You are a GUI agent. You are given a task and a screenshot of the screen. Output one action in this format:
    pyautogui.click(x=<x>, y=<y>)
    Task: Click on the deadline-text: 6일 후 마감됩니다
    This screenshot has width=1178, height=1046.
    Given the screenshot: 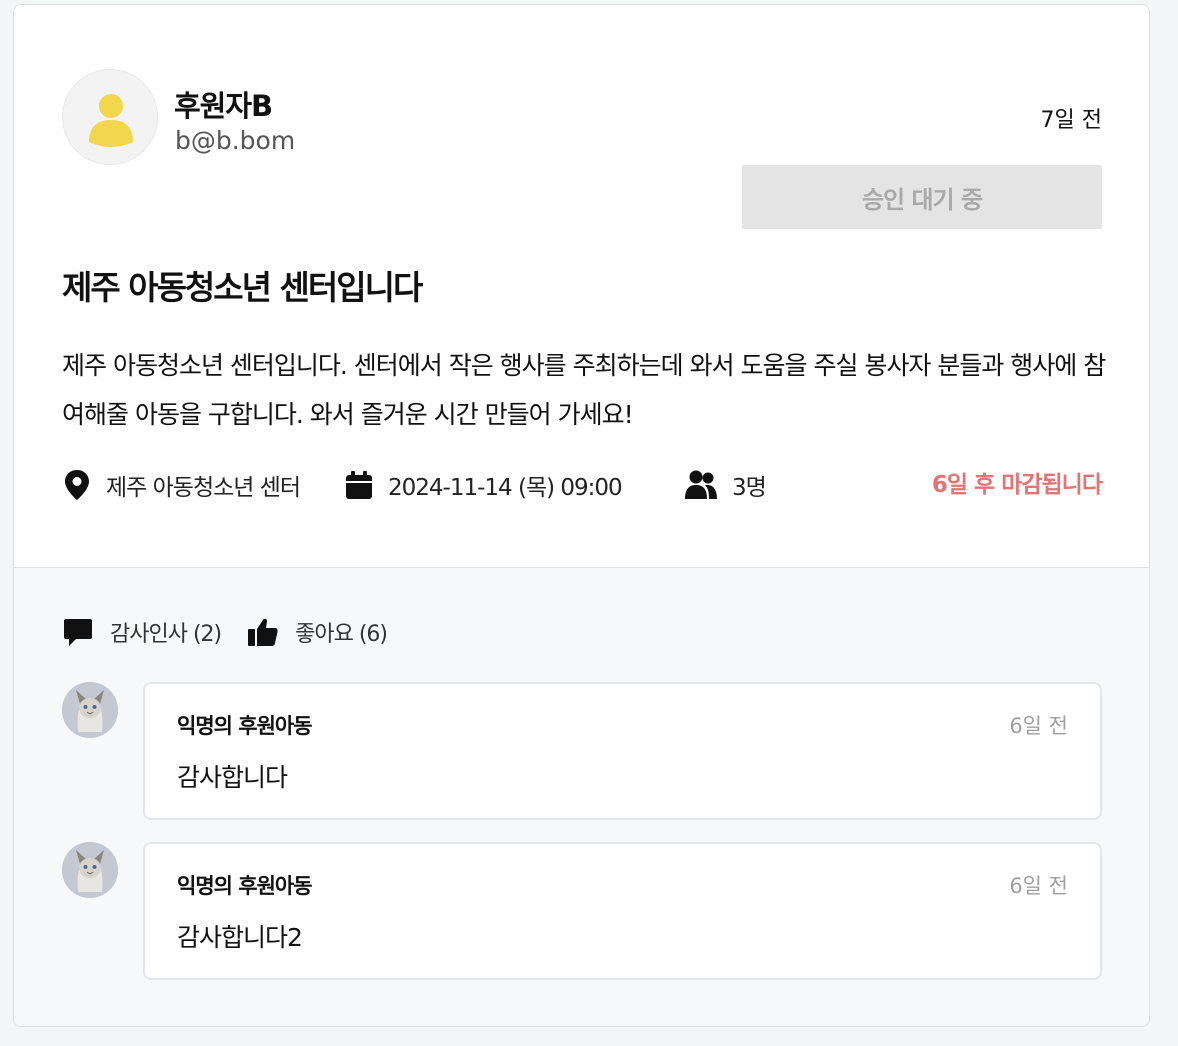 What is the action you would take?
    pyautogui.click(x=1017, y=485)
    